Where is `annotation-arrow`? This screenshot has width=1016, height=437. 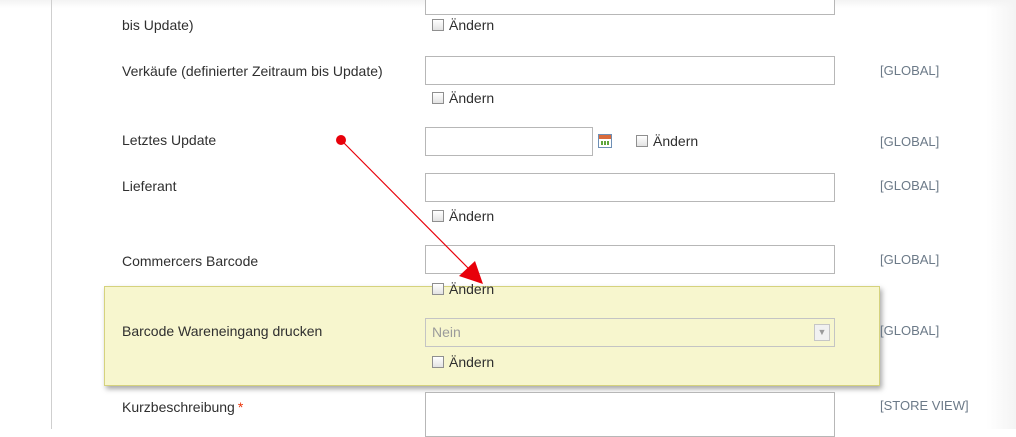 annotation-arrow is located at coordinates (409, 209).